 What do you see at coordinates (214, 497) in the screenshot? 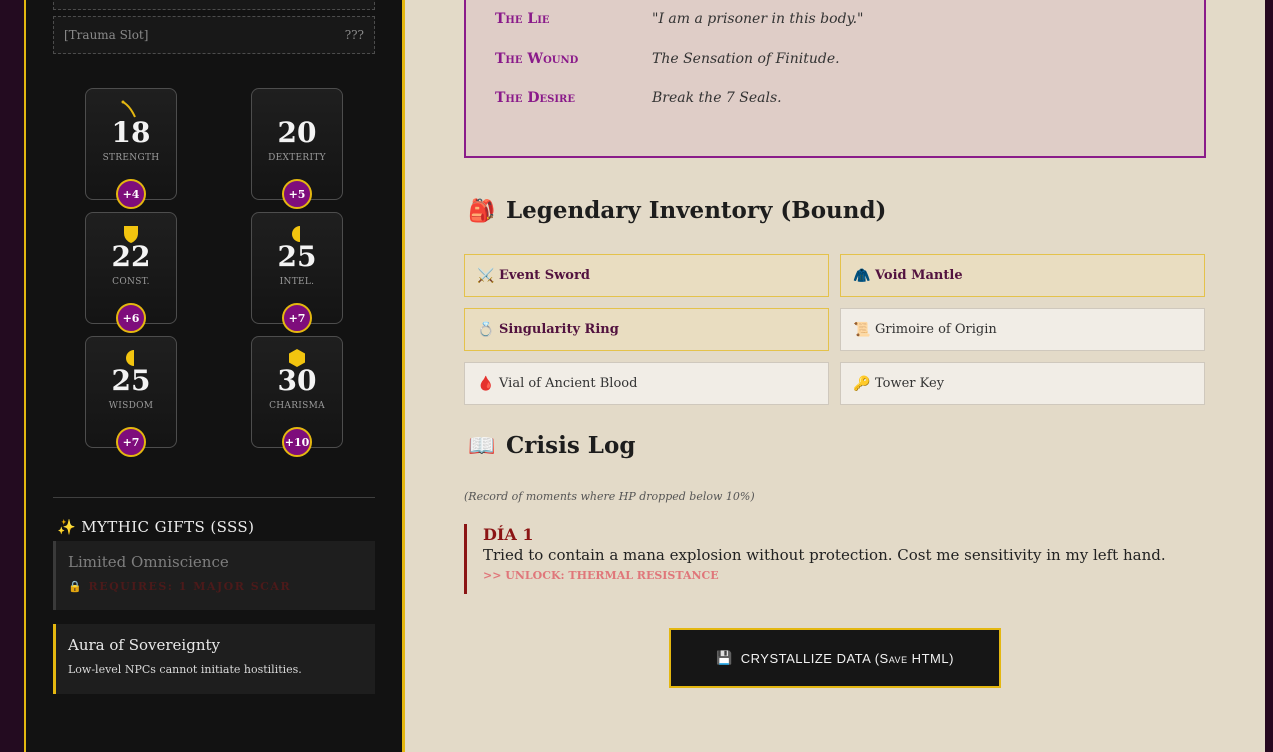
I see `sidebar-divider` at bounding box center [214, 497].